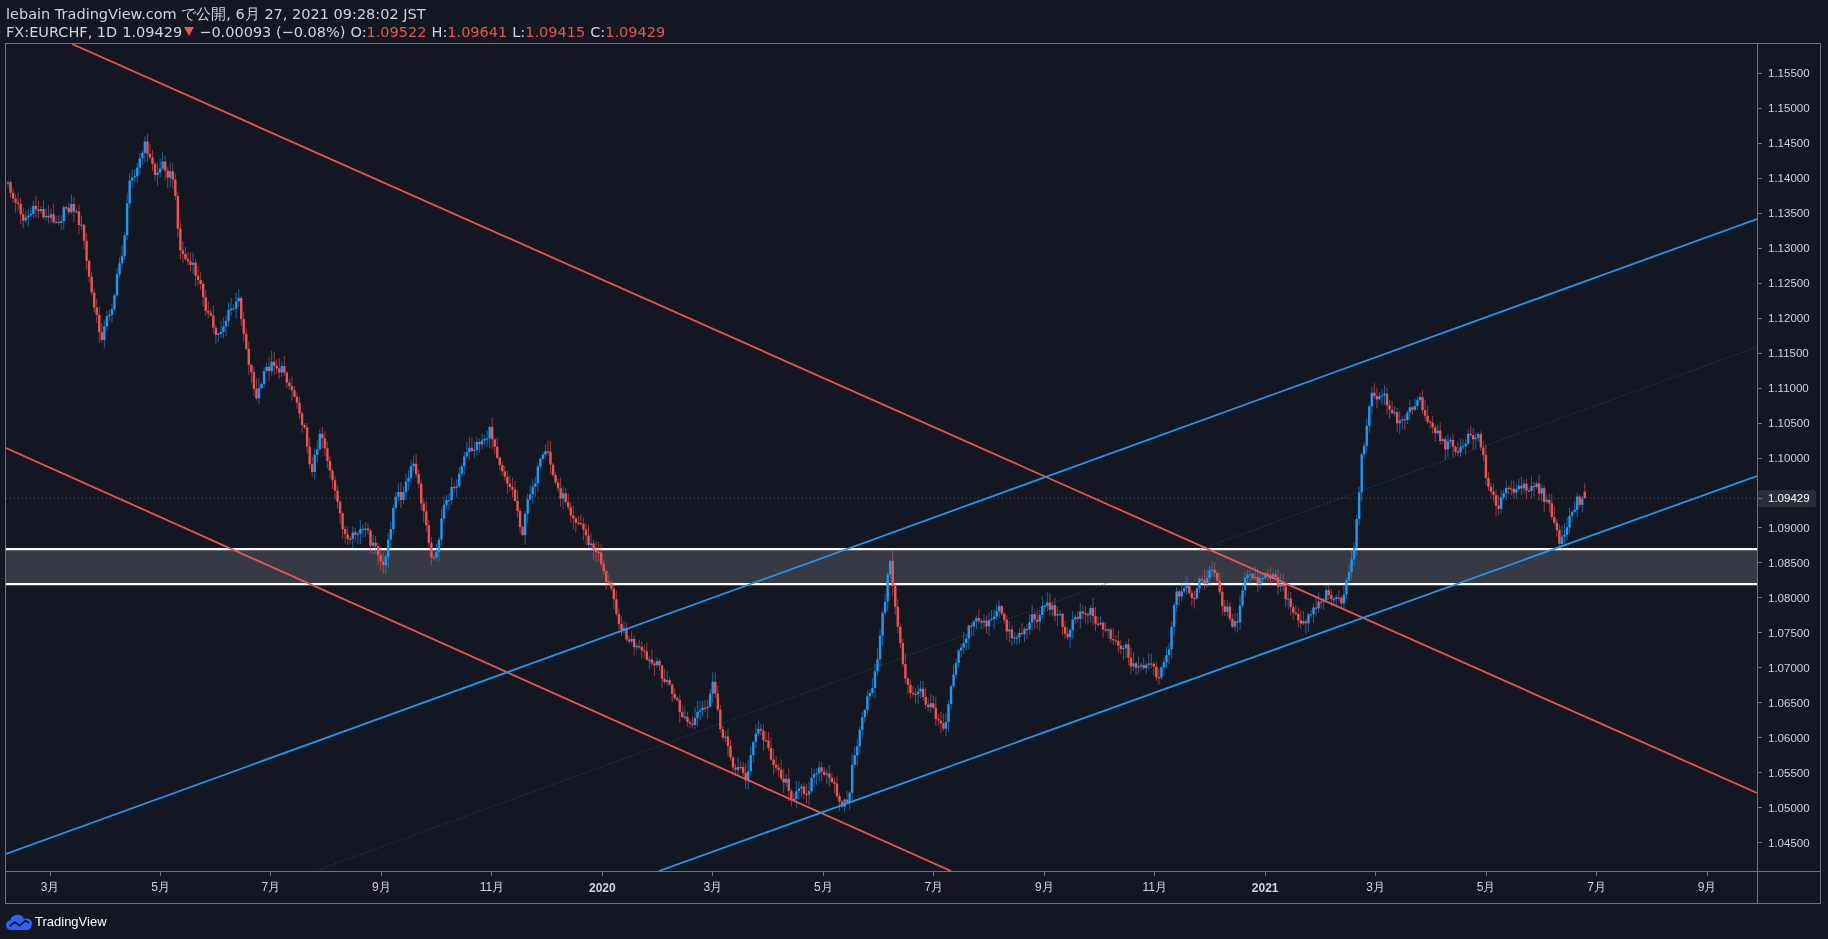 Image resolution: width=1828 pixels, height=939 pixels. What do you see at coordinates (272, 31) in the screenshot?
I see `price-change: −0.00093 (−0.08%)` at bounding box center [272, 31].